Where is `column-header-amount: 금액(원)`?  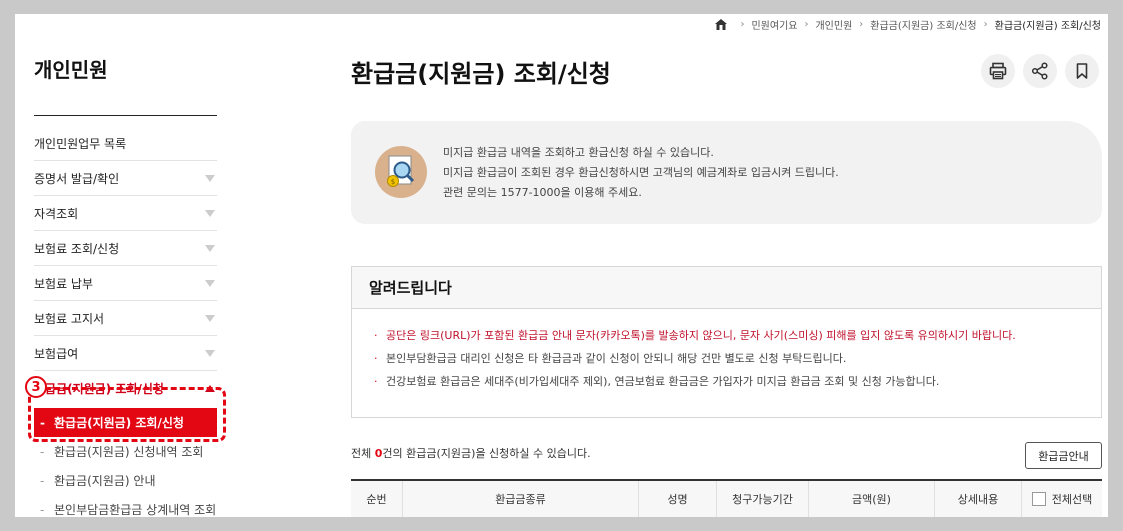 column-header-amount: 금액(원) is located at coordinates (872, 499).